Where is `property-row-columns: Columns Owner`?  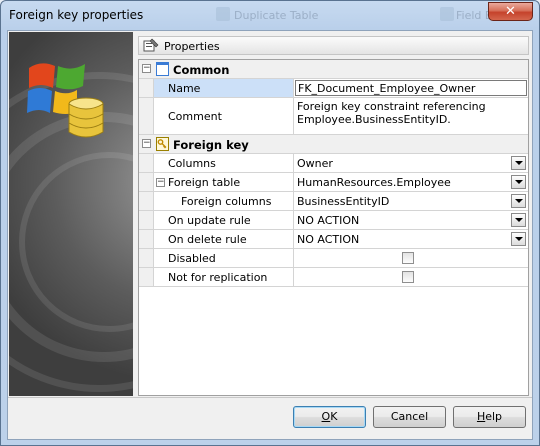
property-row-columns: Columns Owner is located at coordinates (333, 163).